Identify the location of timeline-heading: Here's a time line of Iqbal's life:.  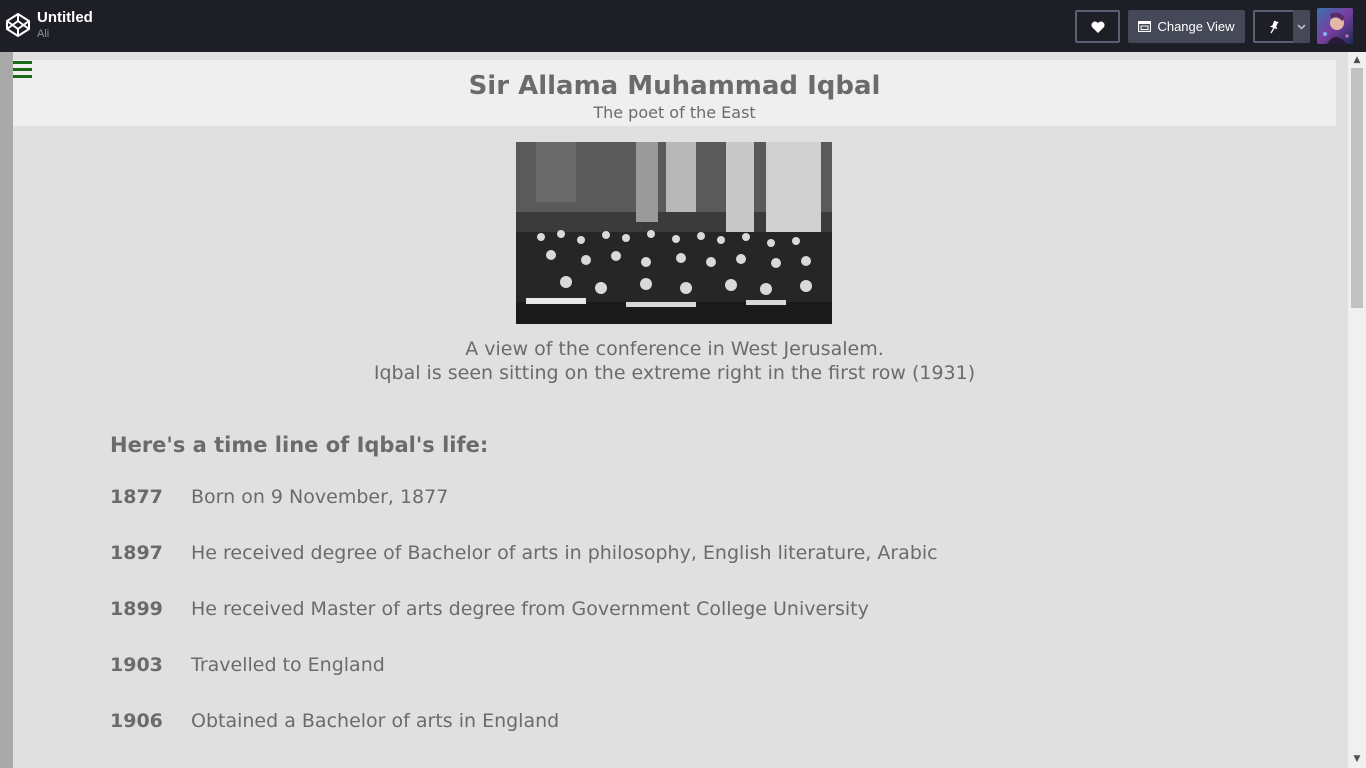
(299, 445).